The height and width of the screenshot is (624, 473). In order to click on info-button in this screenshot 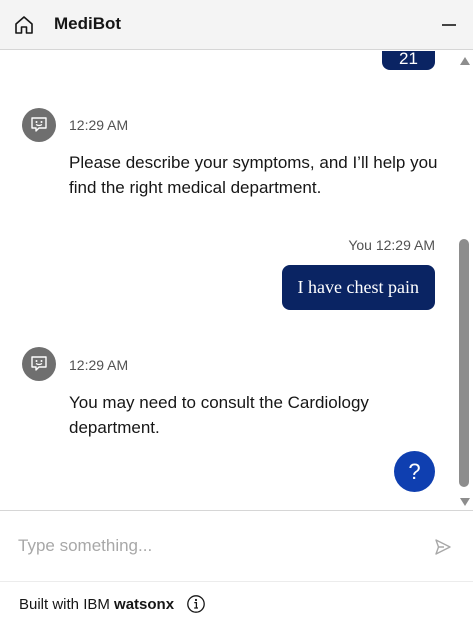, I will do `click(196, 604)`.